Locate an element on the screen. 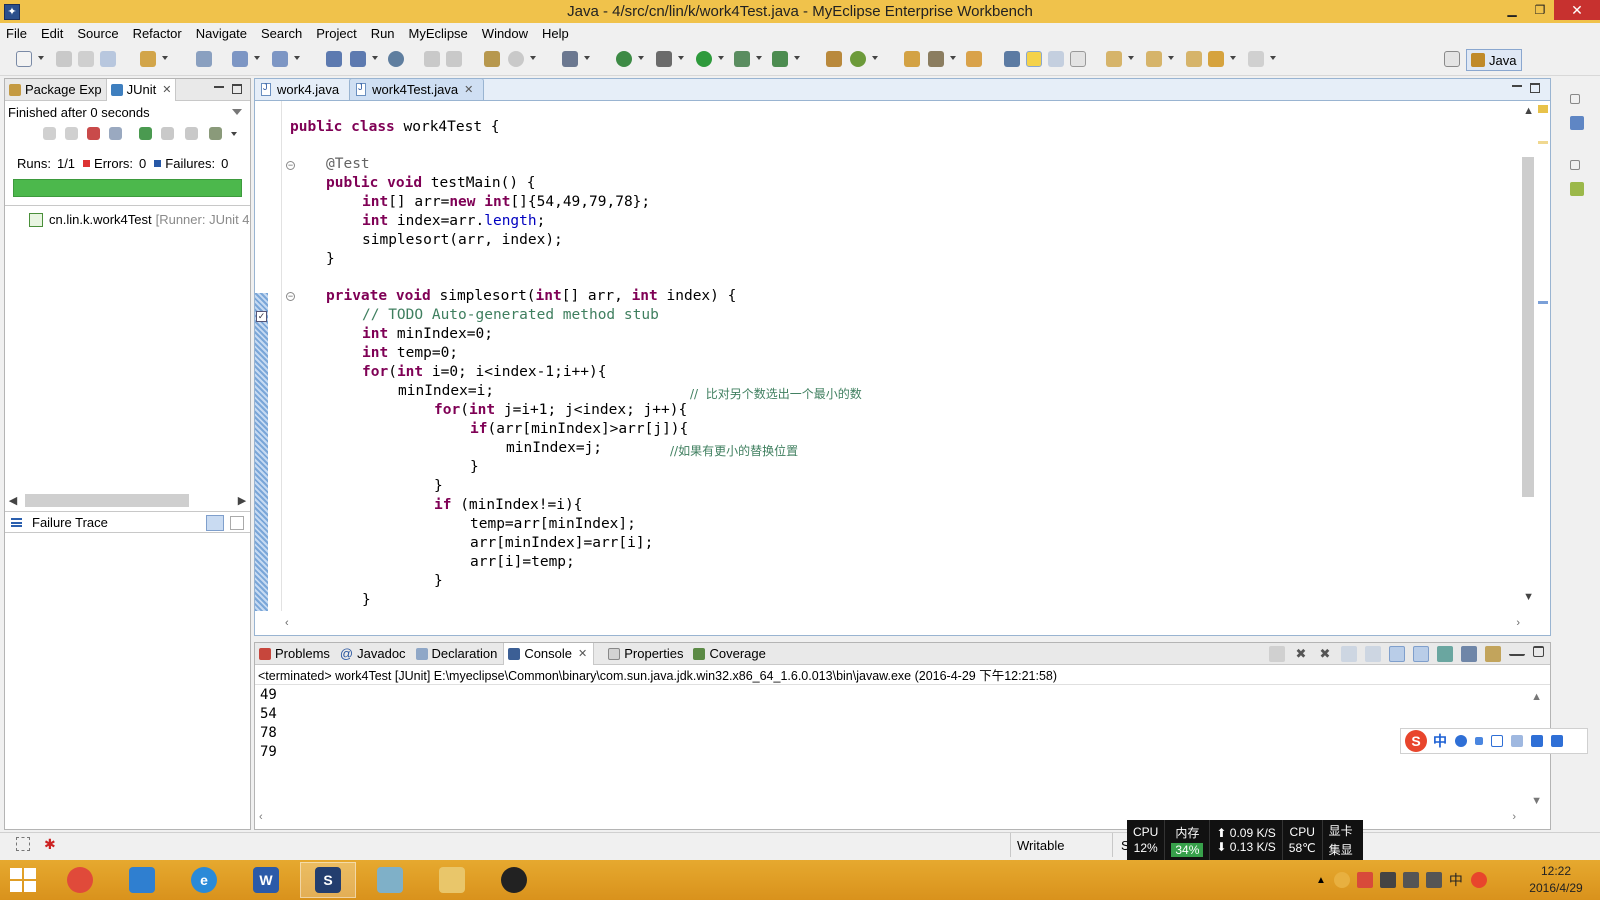 The image size is (1600, 900). show-whitespace-icon is located at coordinates (1078, 59).